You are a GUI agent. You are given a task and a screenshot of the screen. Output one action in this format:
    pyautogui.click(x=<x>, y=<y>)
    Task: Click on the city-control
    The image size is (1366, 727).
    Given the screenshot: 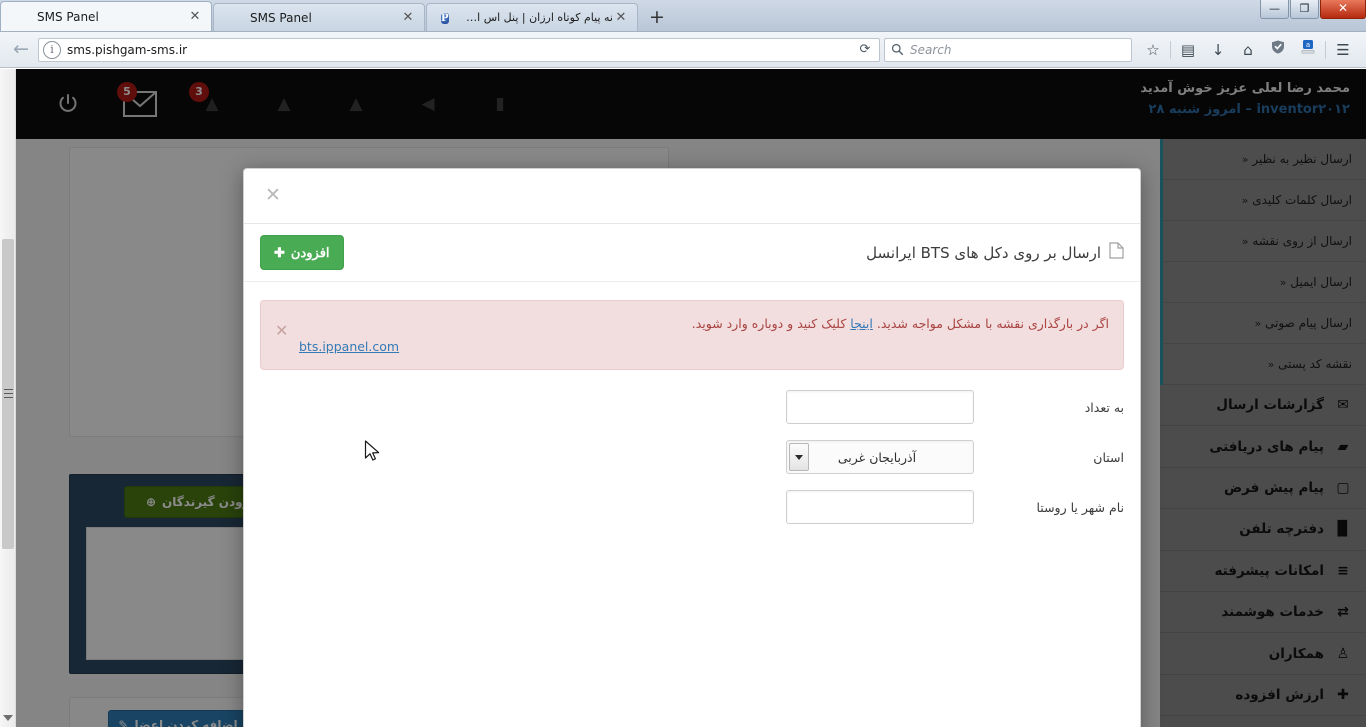 What is the action you would take?
    pyautogui.click(x=880, y=507)
    